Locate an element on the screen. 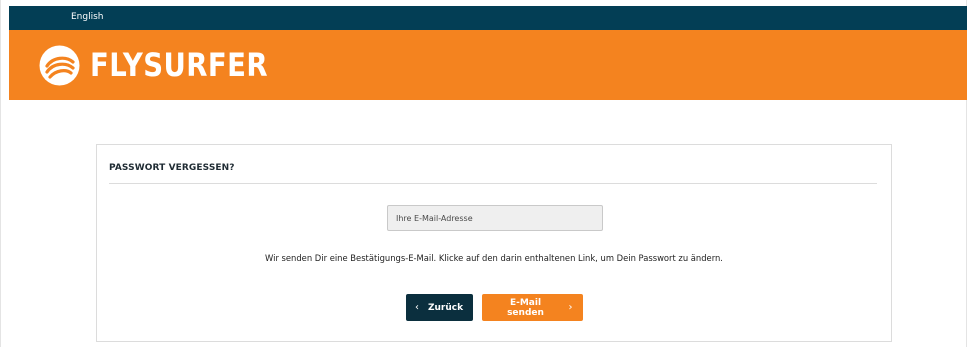 The width and height of the screenshot is (967, 347). logo-wordmark: FLYSURFER is located at coordinates (179, 65).